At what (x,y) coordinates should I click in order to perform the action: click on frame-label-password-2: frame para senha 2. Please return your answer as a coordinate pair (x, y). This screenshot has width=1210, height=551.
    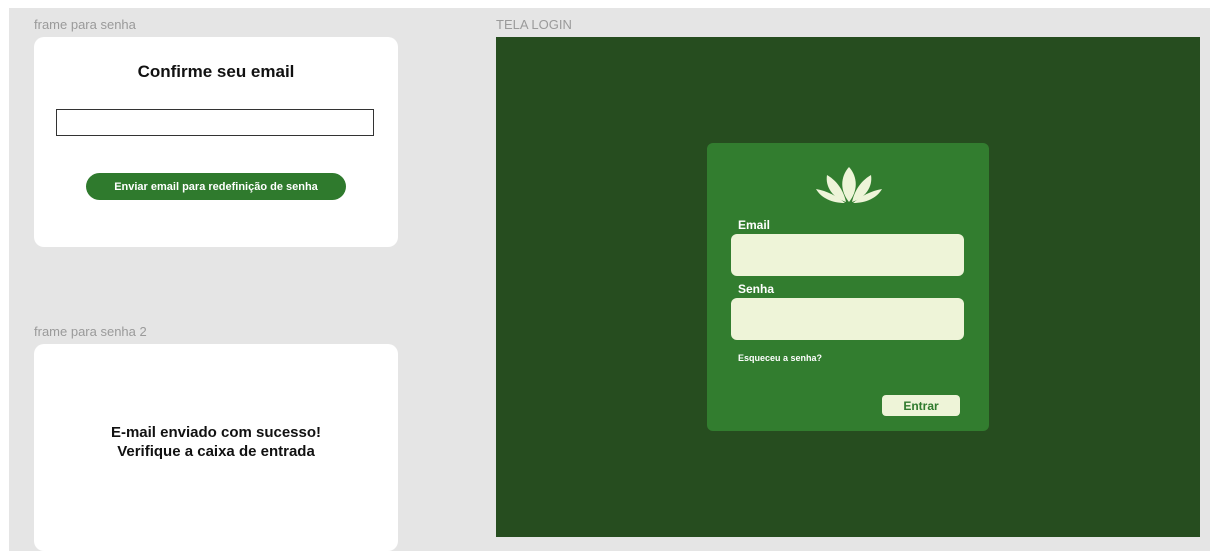
    Looking at the image, I should click on (90, 331).